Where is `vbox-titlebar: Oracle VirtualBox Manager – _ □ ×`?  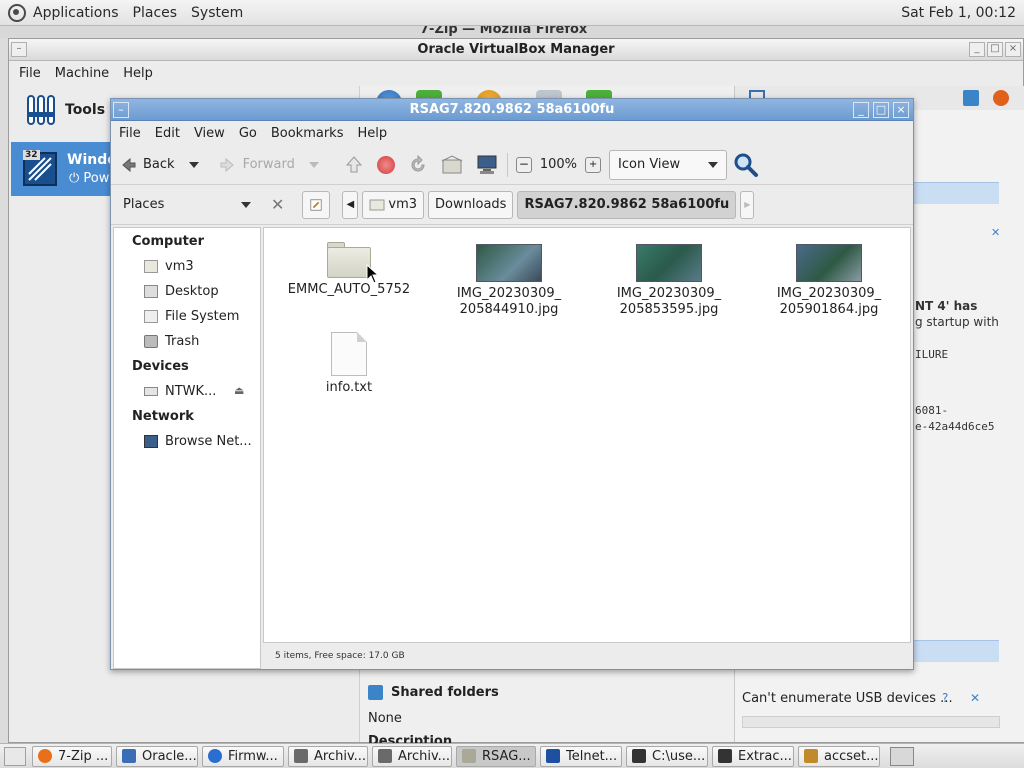 vbox-titlebar: Oracle VirtualBox Manager – _ □ × is located at coordinates (516, 50).